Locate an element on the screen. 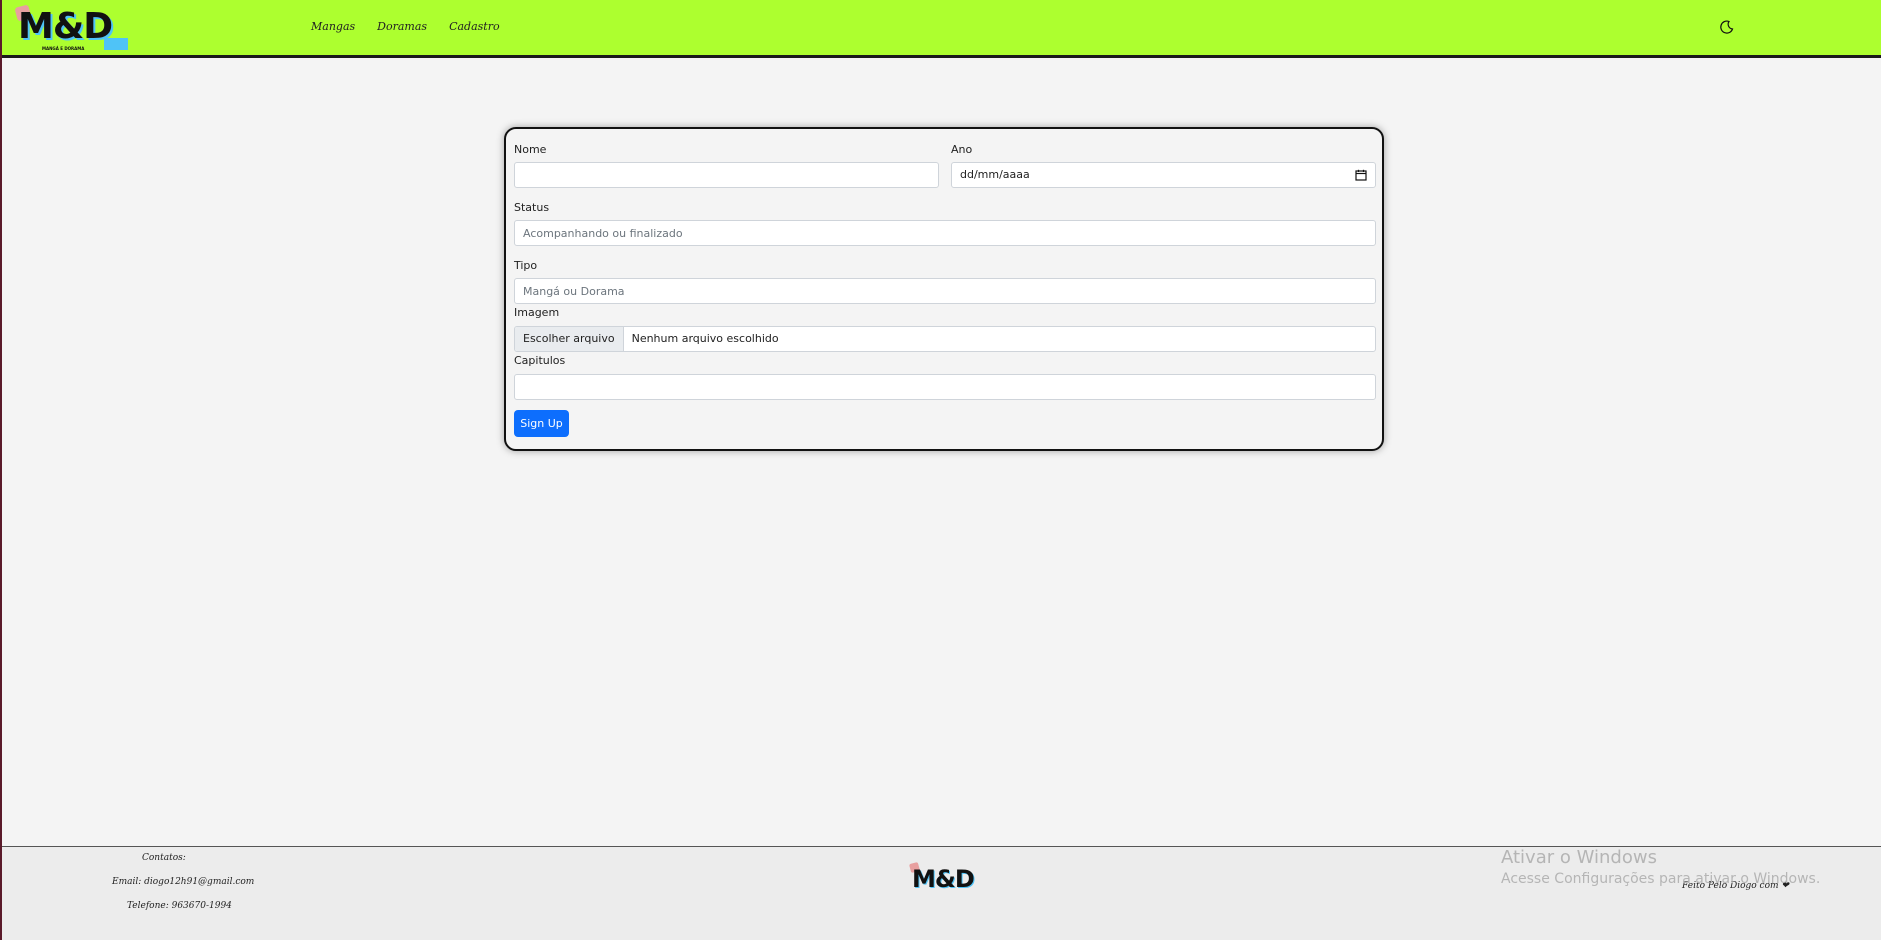 The width and height of the screenshot is (1881, 940). nav-links: Mangas Doramas Cadastro is located at coordinates (405, 26).